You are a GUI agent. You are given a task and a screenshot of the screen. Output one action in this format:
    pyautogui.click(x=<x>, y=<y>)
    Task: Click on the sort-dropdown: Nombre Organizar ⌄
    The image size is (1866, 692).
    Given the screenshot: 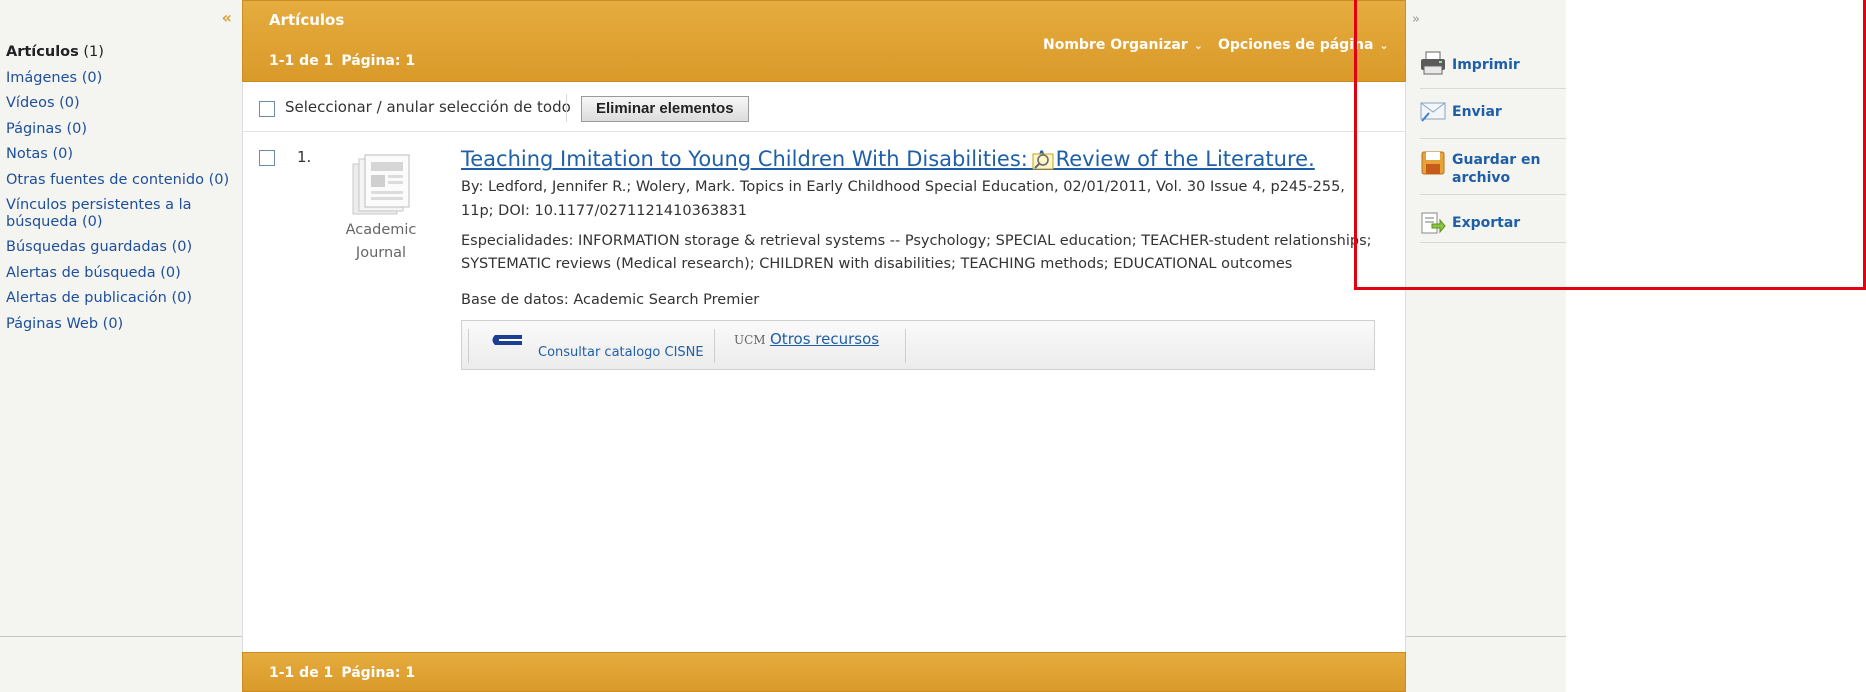 What is the action you would take?
    pyautogui.click(x=1123, y=45)
    